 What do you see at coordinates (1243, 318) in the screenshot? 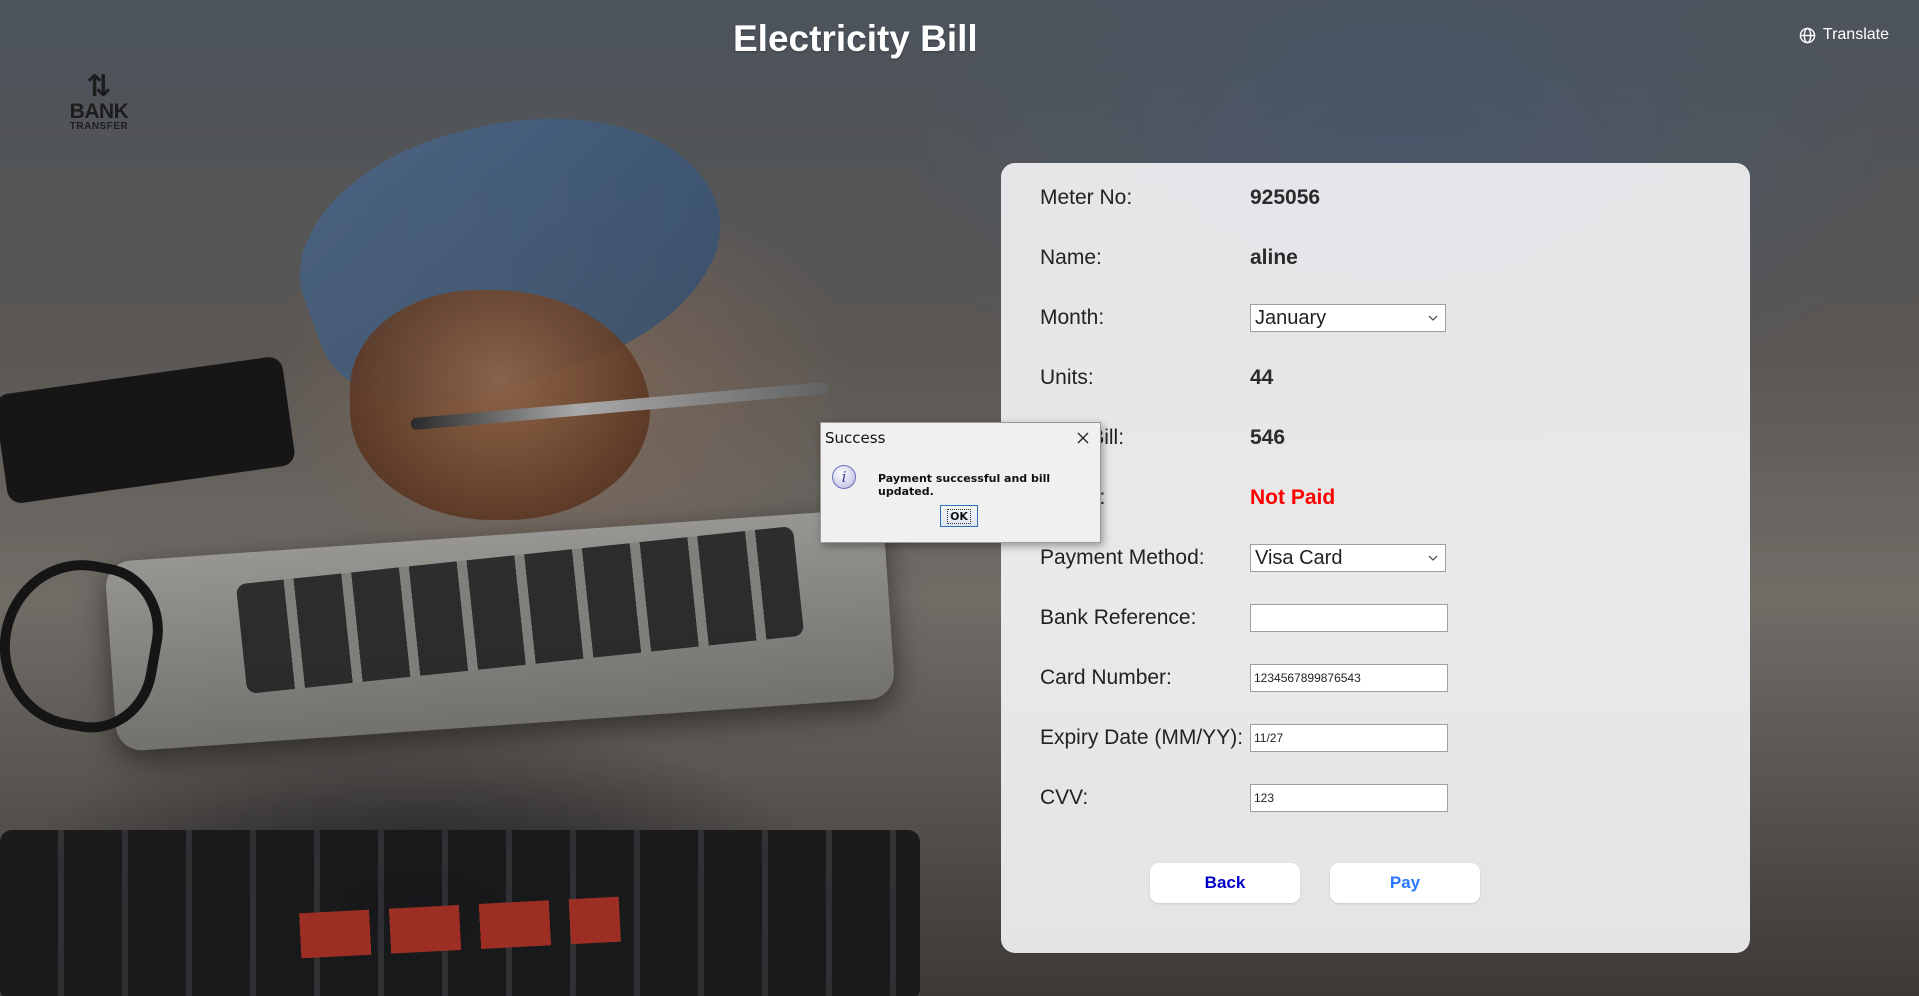
I see `month-row: Month: January` at bounding box center [1243, 318].